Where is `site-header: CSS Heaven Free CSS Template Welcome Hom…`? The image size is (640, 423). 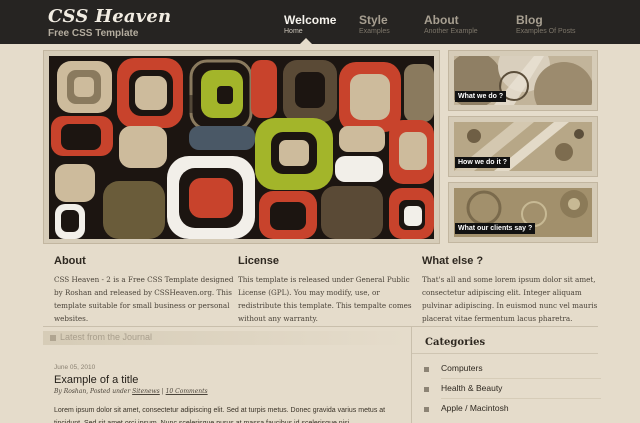 site-header: CSS Heaven Free CSS Template Welcome Hom… is located at coordinates (320, 22).